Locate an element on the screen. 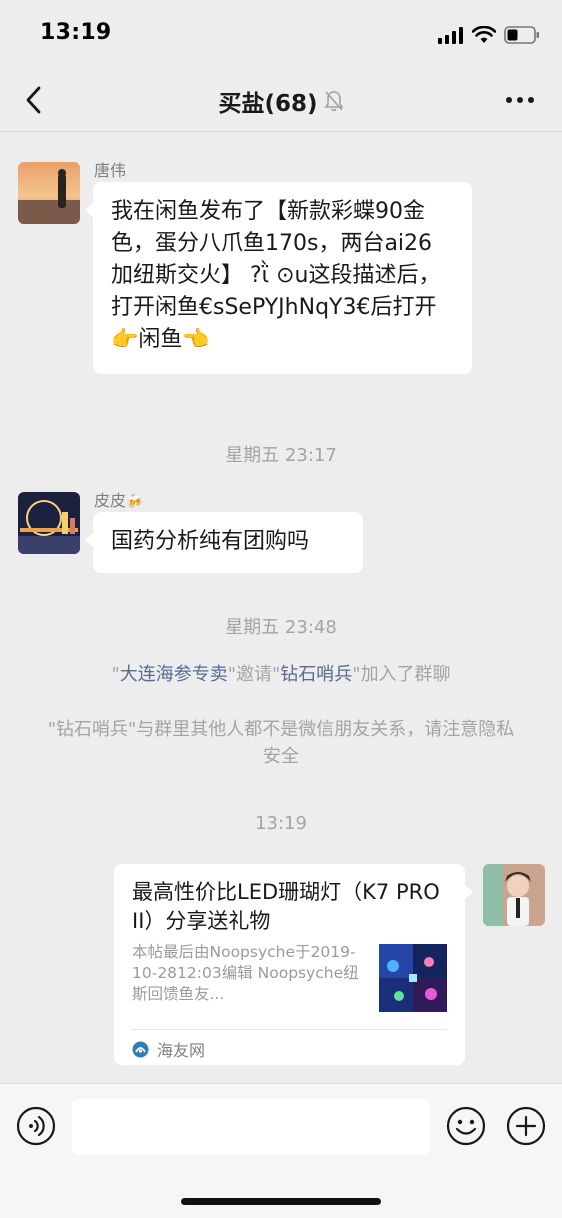 The image size is (562, 1218). time-divider: 星期五 23:48 is located at coordinates (281, 627).